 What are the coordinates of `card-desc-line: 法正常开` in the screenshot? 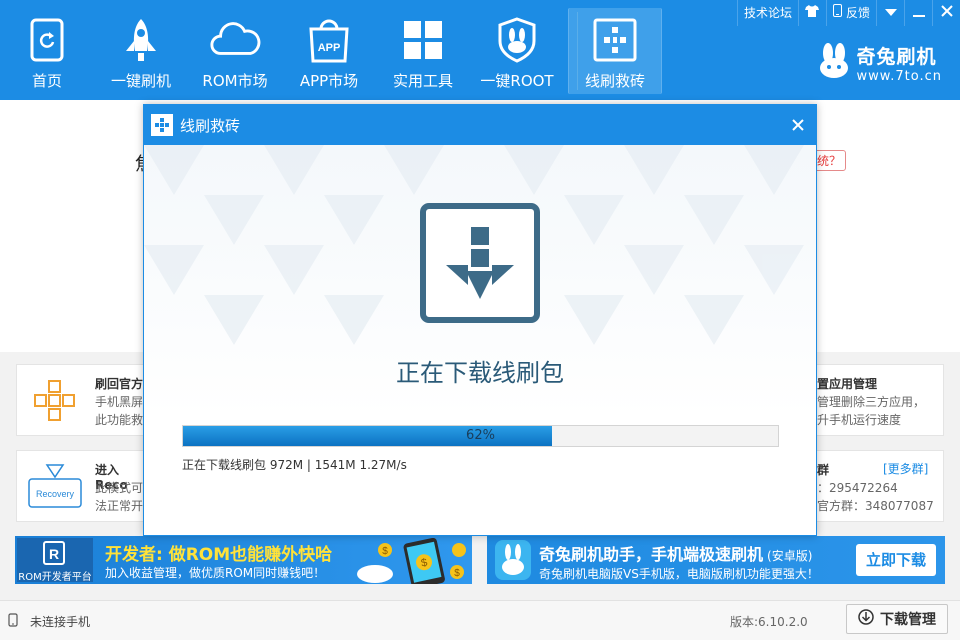 It's located at (119, 506).